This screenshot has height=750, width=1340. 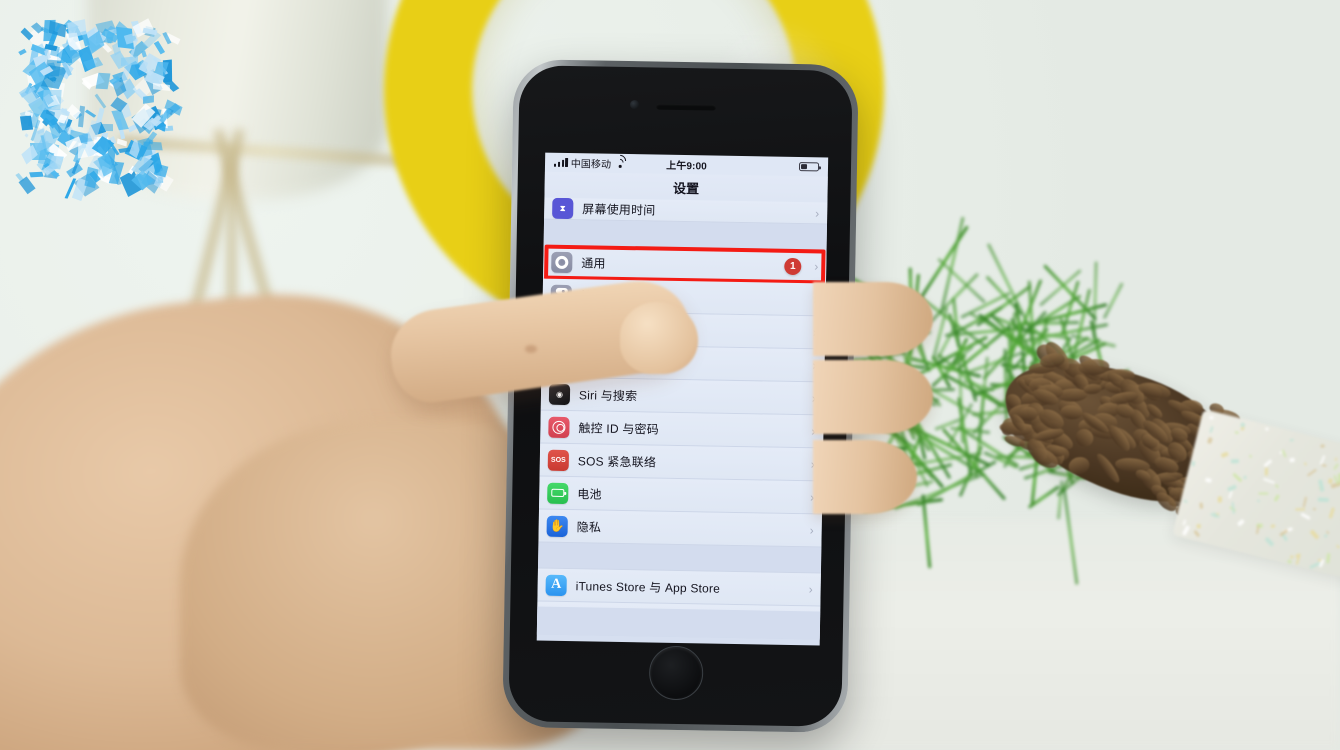 What do you see at coordinates (557, 526) in the screenshot?
I see `hand-privacy-icon: ✋` at bounding box center [557, 526].